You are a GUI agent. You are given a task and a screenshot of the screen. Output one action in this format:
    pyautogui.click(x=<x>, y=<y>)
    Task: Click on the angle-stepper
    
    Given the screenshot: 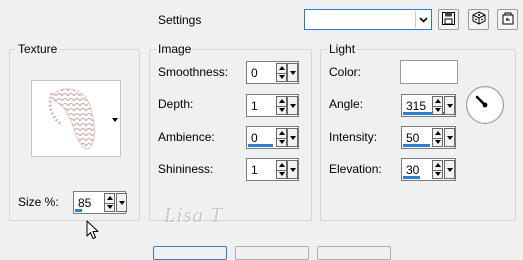 What is the action you would take?
    pyautogui.click(x=437, y=105)
    